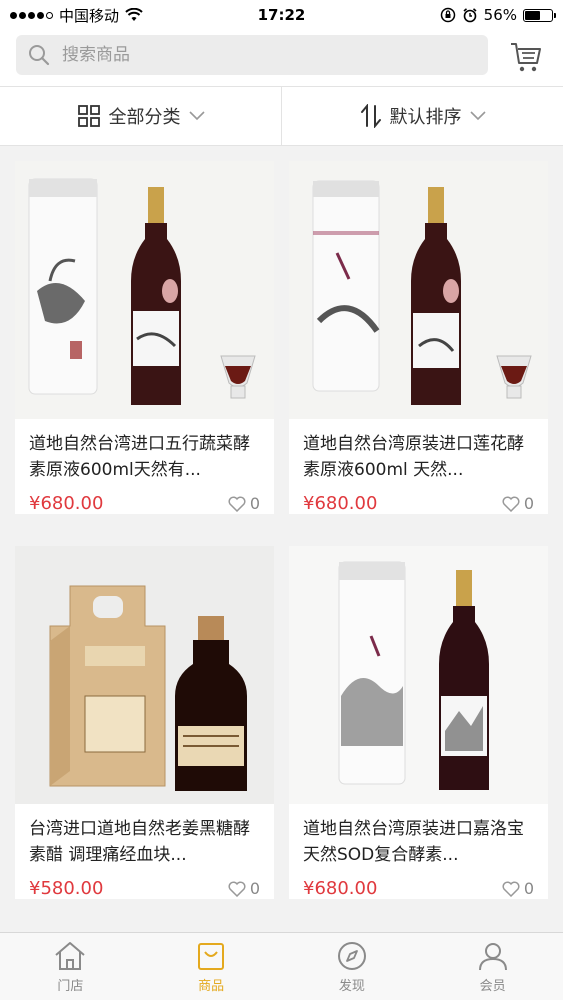  What do you see at coordinates (134, 14) in the screenshot?
I see `wifi-icon` at bounding box center [134, 14].